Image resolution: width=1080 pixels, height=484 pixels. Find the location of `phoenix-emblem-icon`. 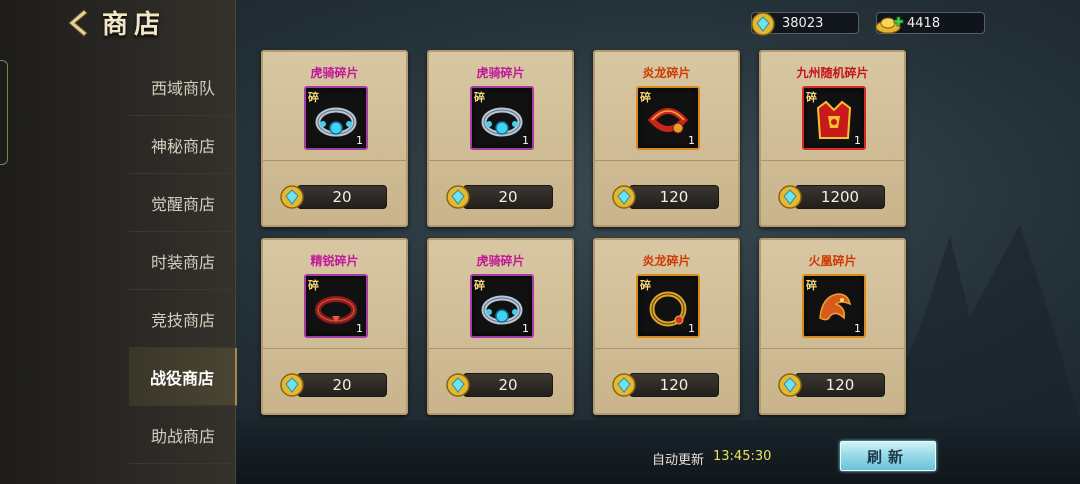

phoenix-emblem-icon is located at coordinates (835, 307).